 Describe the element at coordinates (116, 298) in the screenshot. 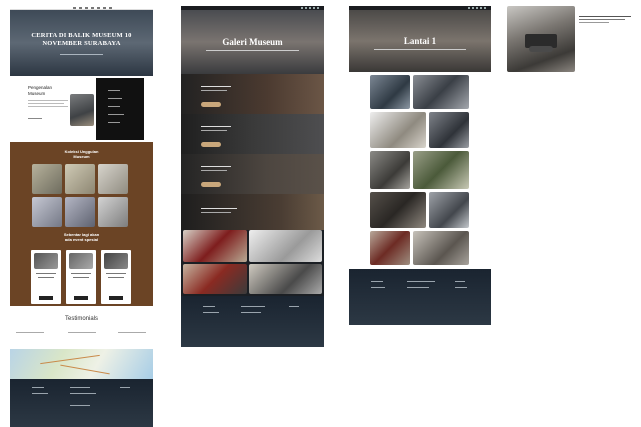

I see `event-card-3-button` at that location.